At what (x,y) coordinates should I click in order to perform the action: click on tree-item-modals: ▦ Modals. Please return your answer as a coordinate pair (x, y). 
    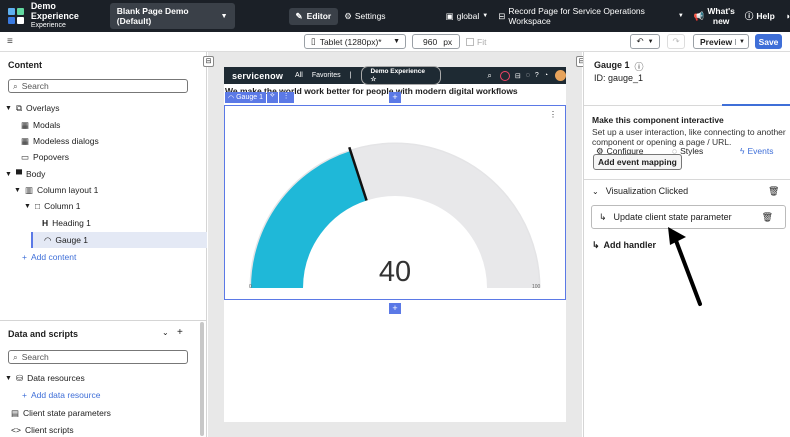
    Looking at the image, I should click on (40, 125).